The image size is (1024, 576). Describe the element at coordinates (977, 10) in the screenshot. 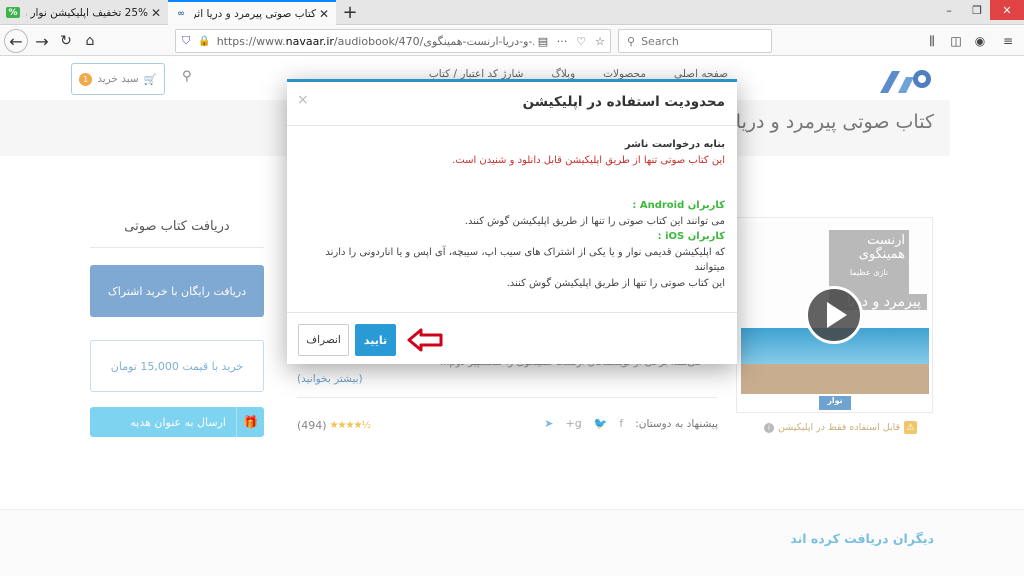

I see `restore-button: ❐` at that location.